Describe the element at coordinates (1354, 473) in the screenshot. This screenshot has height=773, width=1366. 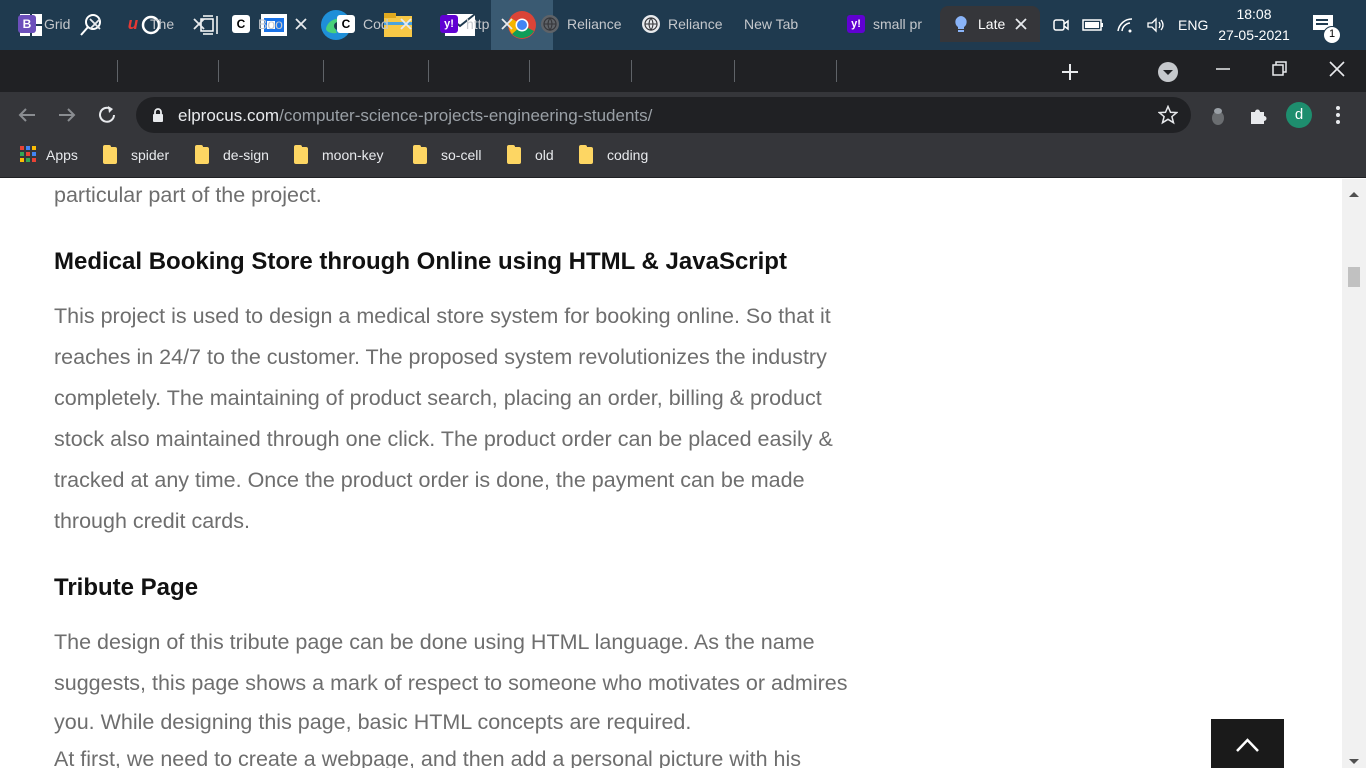
I see `vertical-scrollbar` at that location.